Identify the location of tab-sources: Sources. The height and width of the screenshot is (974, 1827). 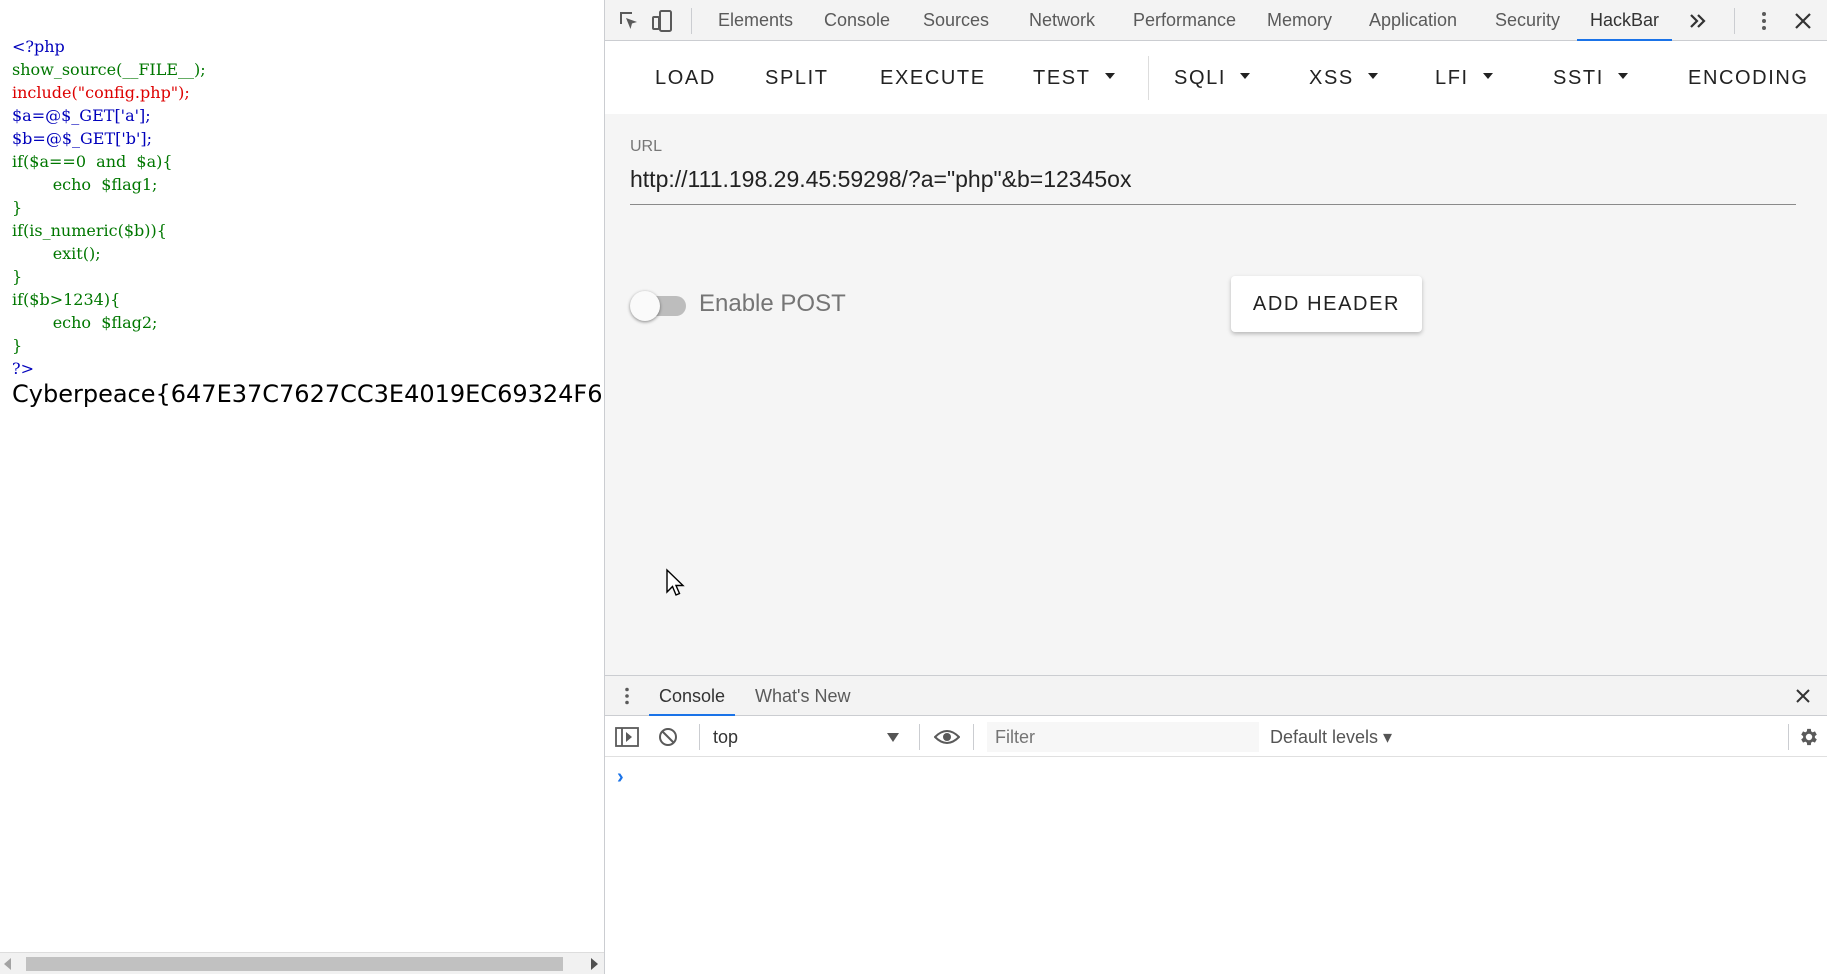
(956, 20).